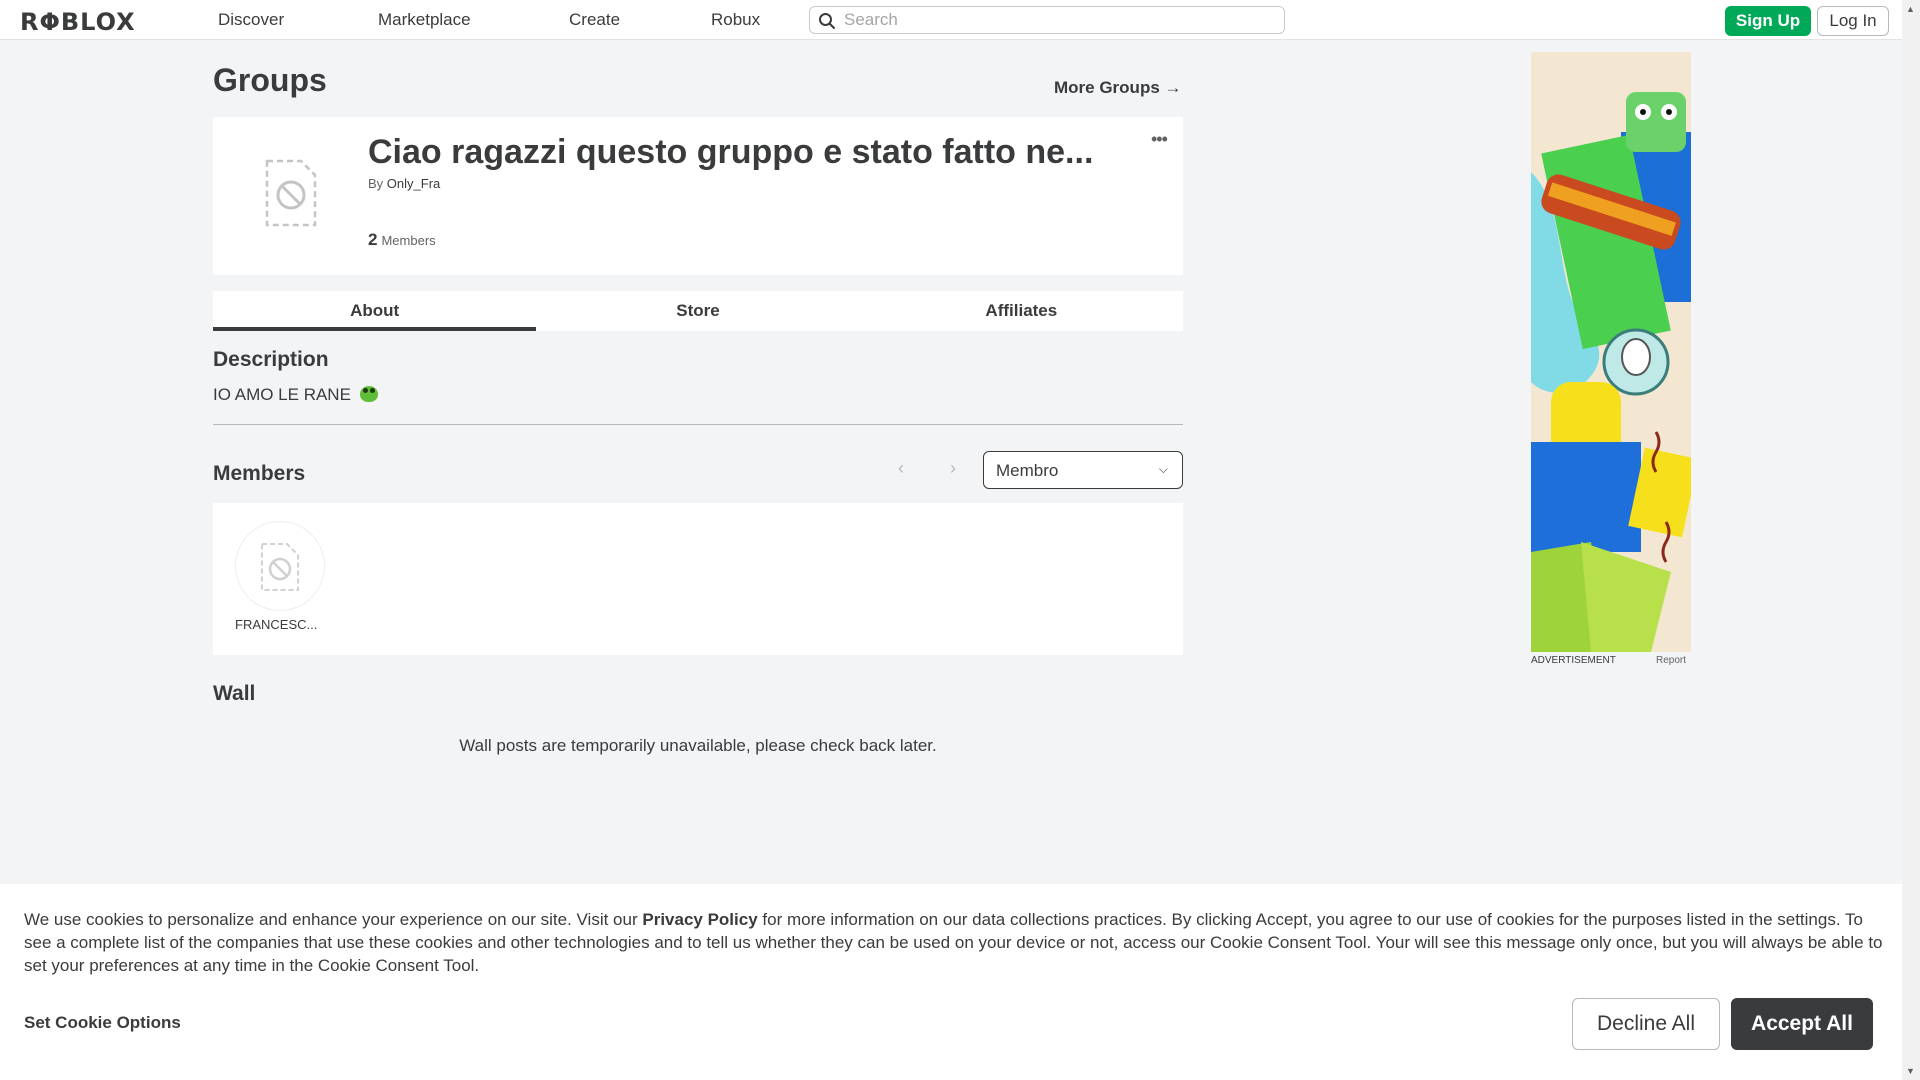 Image resolution: width=1920 pixels, height=1080 pixels. I want to click on group-member-count: 2 Members, so click(402, 240).